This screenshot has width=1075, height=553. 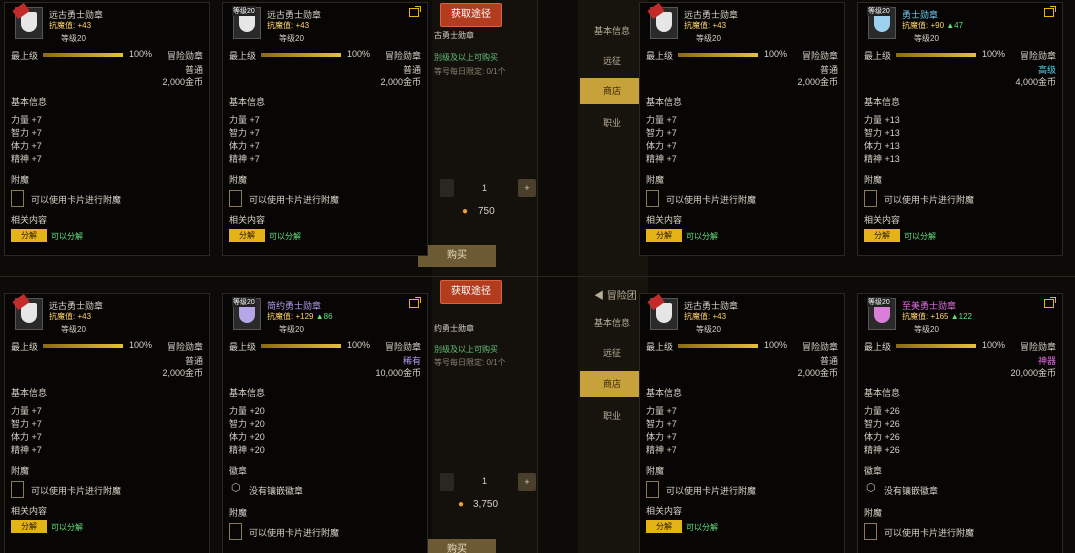 I want to click on item-price: 10,000金币, so click(x=398, y=373).